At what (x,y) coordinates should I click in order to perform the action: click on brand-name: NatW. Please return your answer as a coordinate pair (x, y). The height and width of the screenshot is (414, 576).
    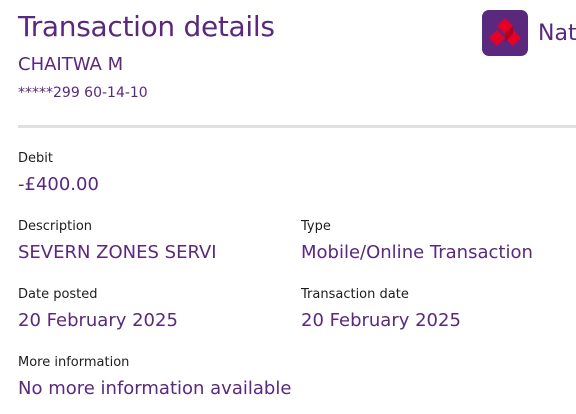
    Looking at the image, I should click on (557, 33).